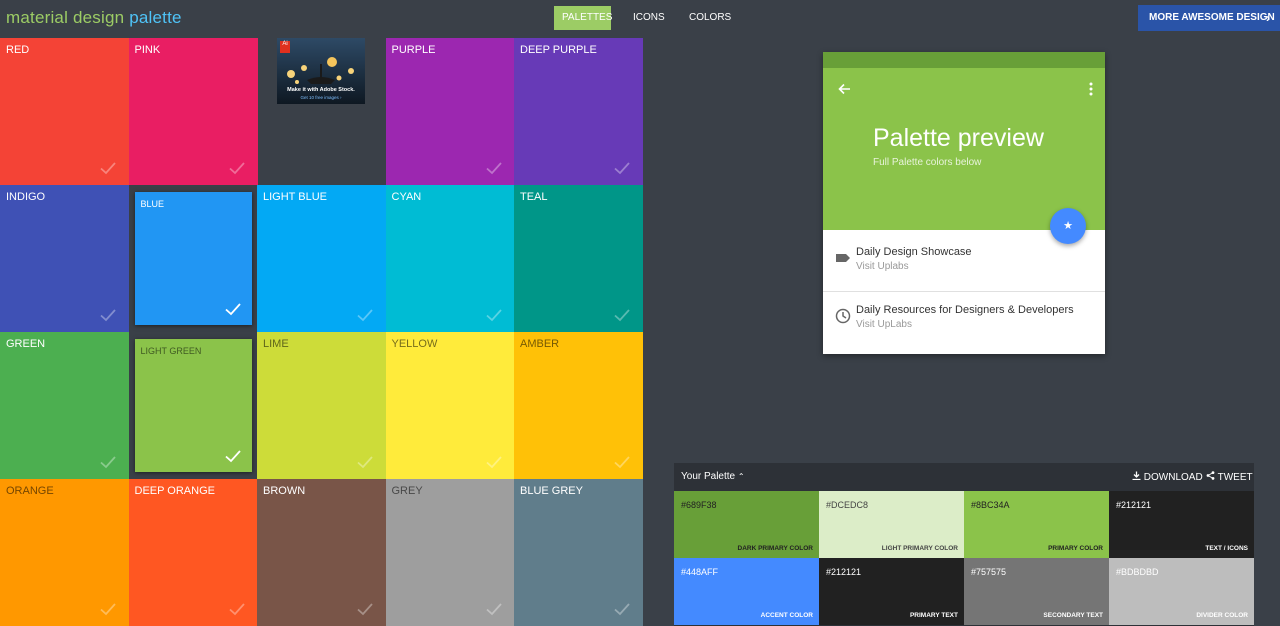 This screenshot has height=626, width=1280. Describe the element at coordinates (171, 351) in the screenshot. I see `tile-label: LIGHT GREEN` at that location.